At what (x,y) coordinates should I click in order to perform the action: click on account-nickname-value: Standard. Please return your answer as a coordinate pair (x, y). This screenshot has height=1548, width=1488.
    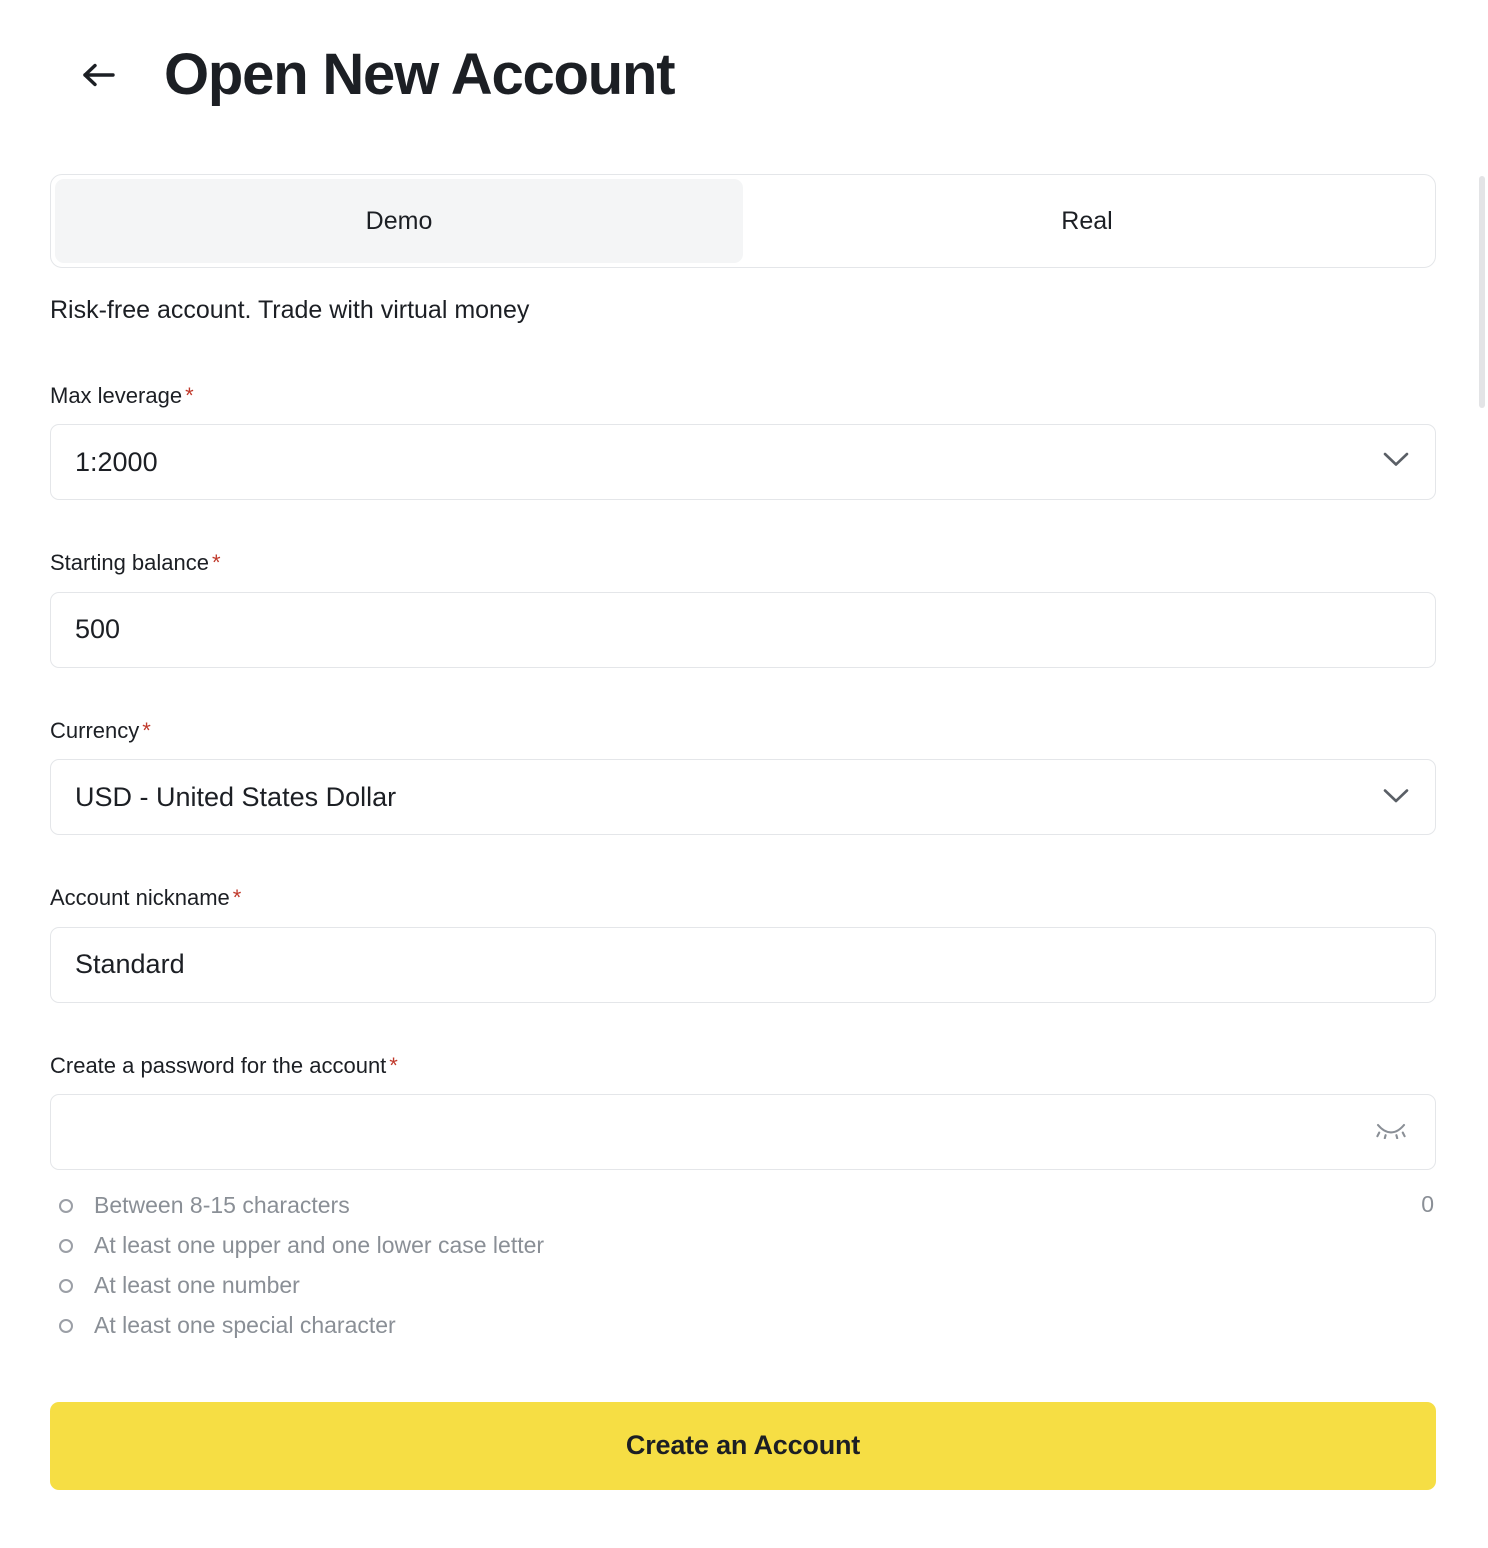
    Looking at the image, I should click on (130, 965).